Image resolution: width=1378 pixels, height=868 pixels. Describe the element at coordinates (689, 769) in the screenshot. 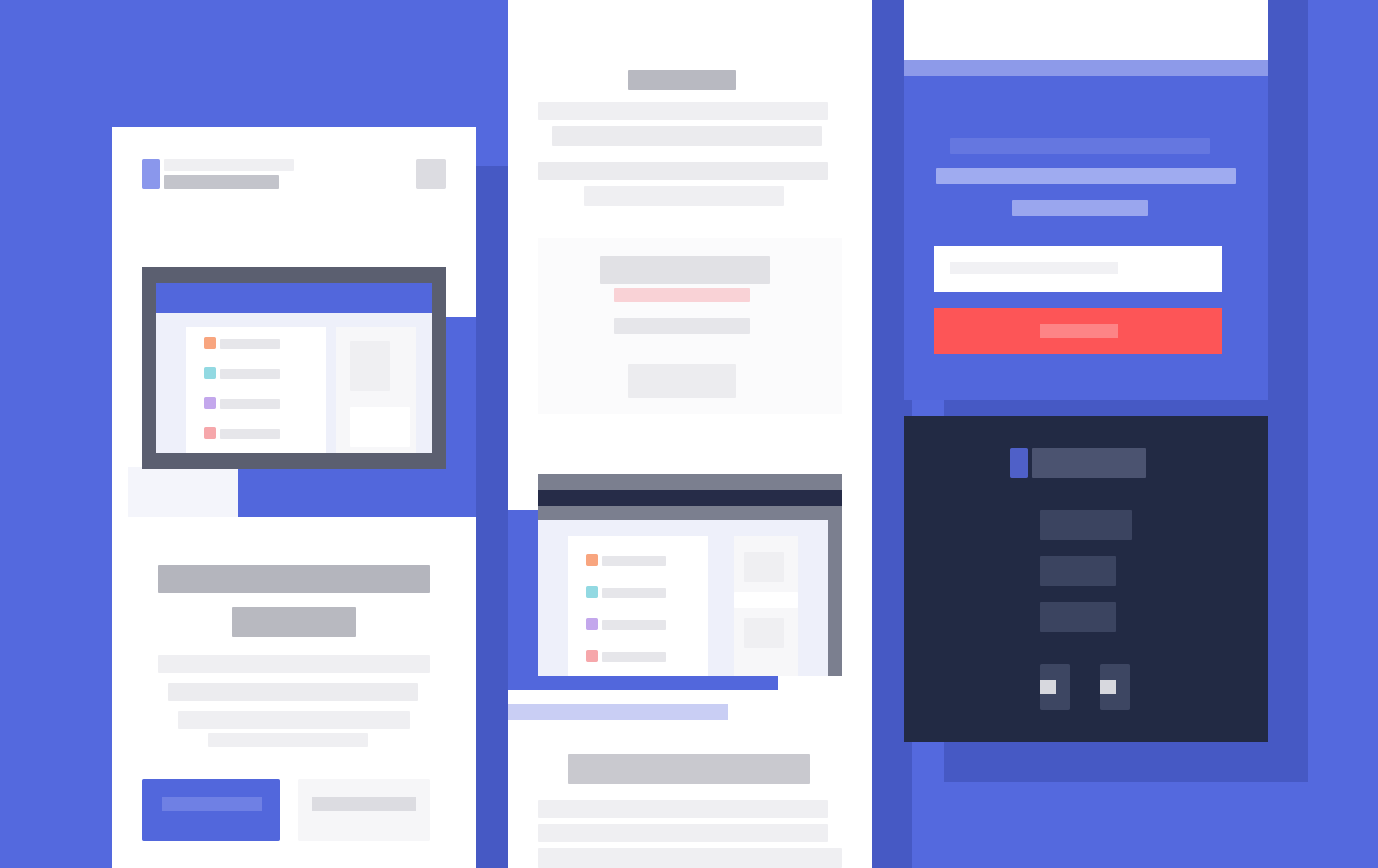

I see `section-title` at that location.